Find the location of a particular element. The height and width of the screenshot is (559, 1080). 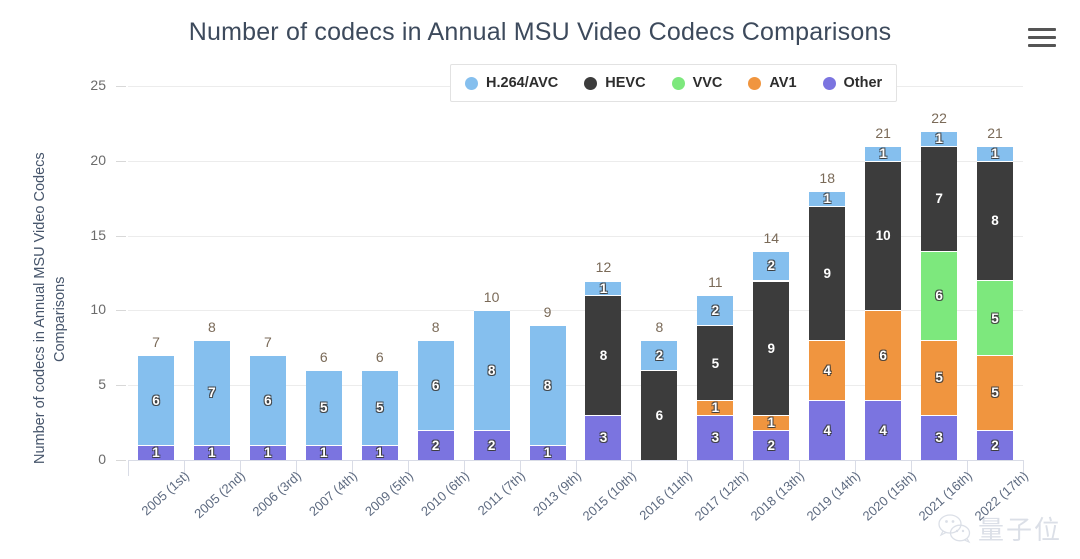

bar-stack: 3 1 5 2 11 is located at coordinates (715, 273).